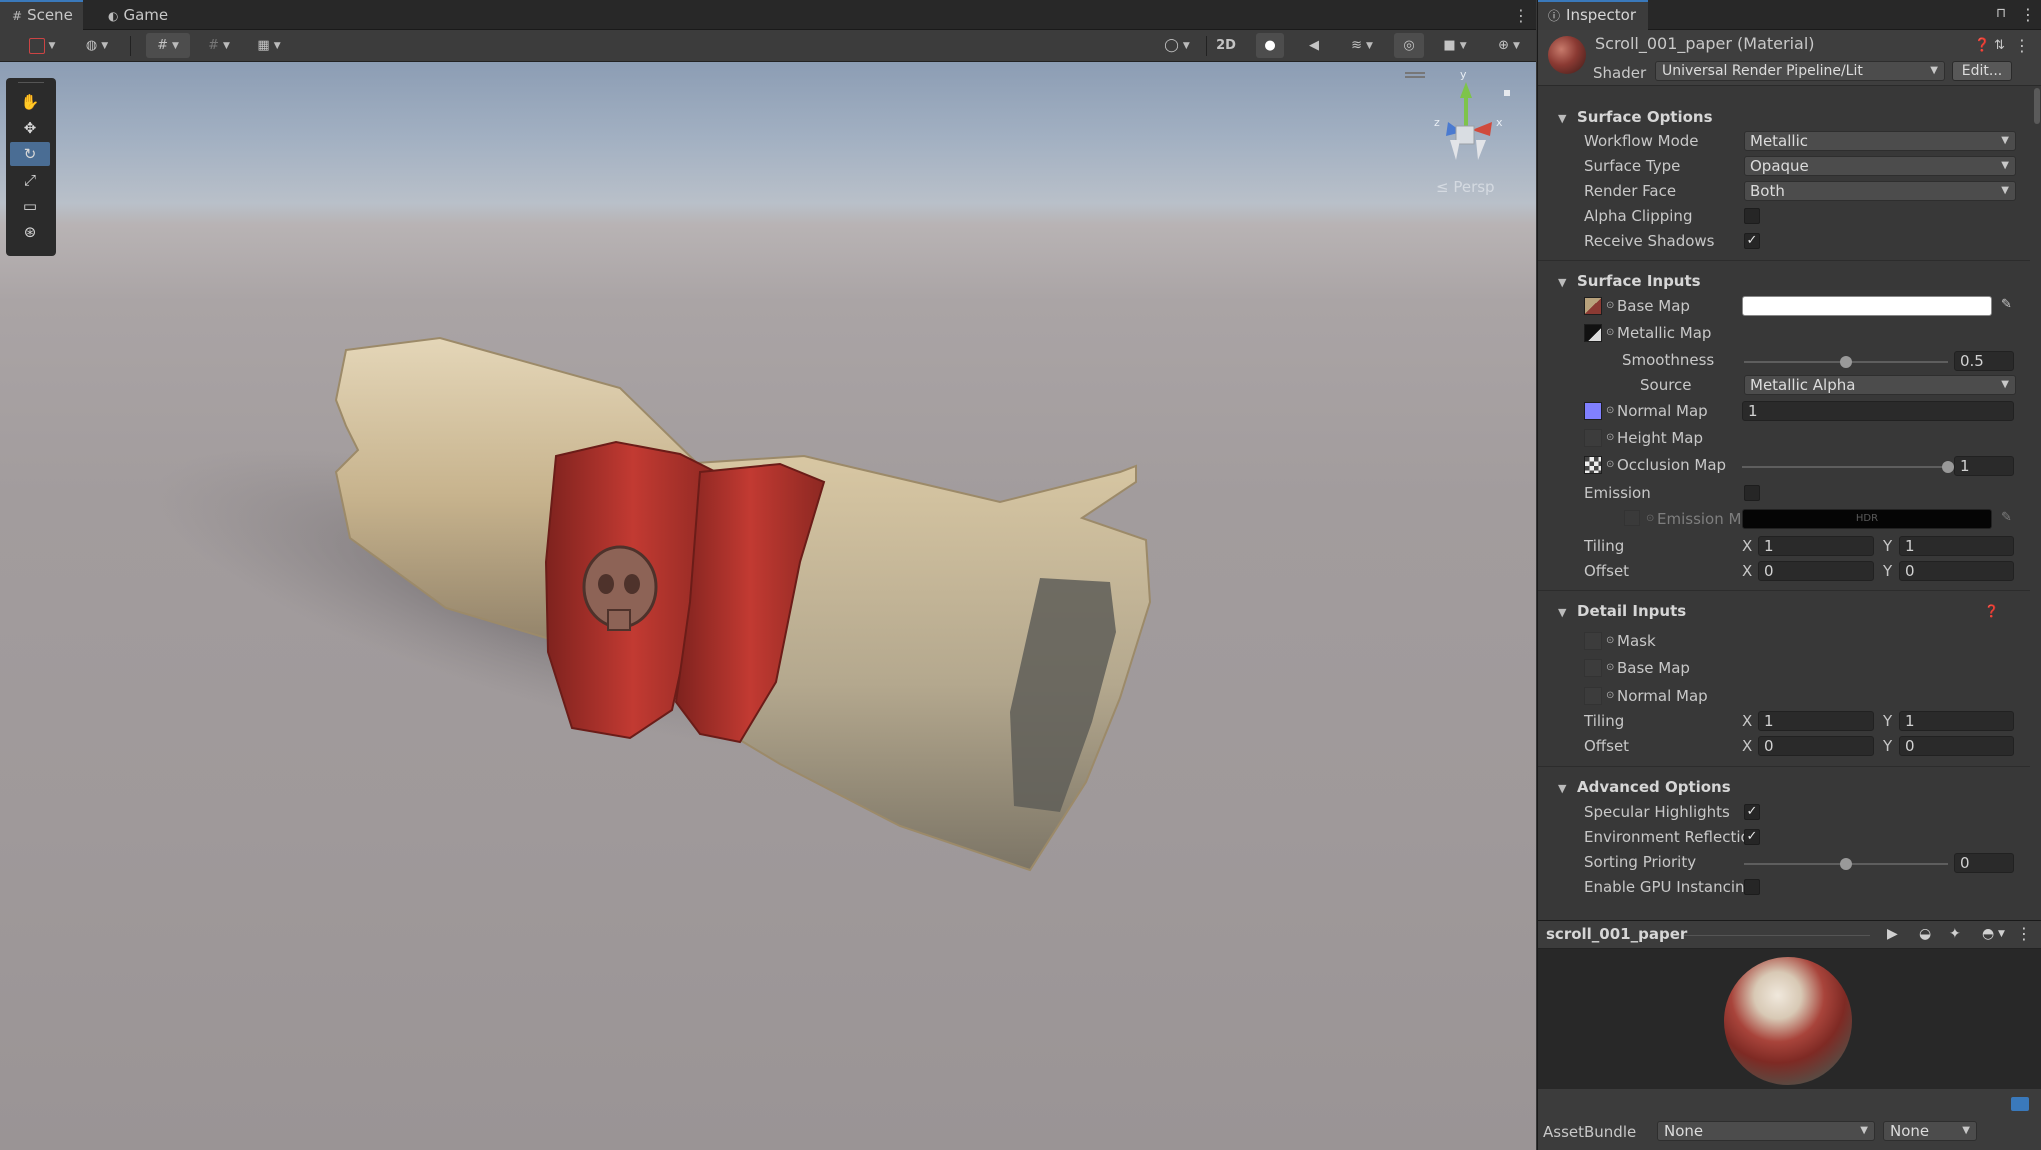 This screenshot has height=1150, width=2041. What do you see at coordinates (1644, 787) in the screenshot?
I see `advanced-options-header: ▼ Advanced Options` at bounding box center [1644, 787].